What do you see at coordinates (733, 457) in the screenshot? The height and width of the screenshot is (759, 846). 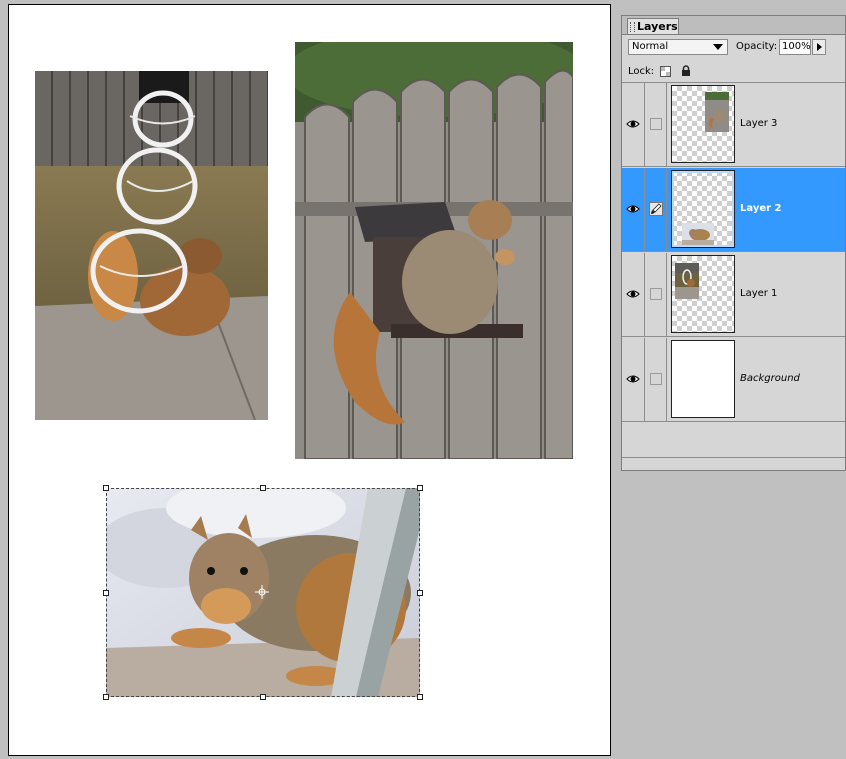 I see `palette-footer` at bounding box center [733, 457].